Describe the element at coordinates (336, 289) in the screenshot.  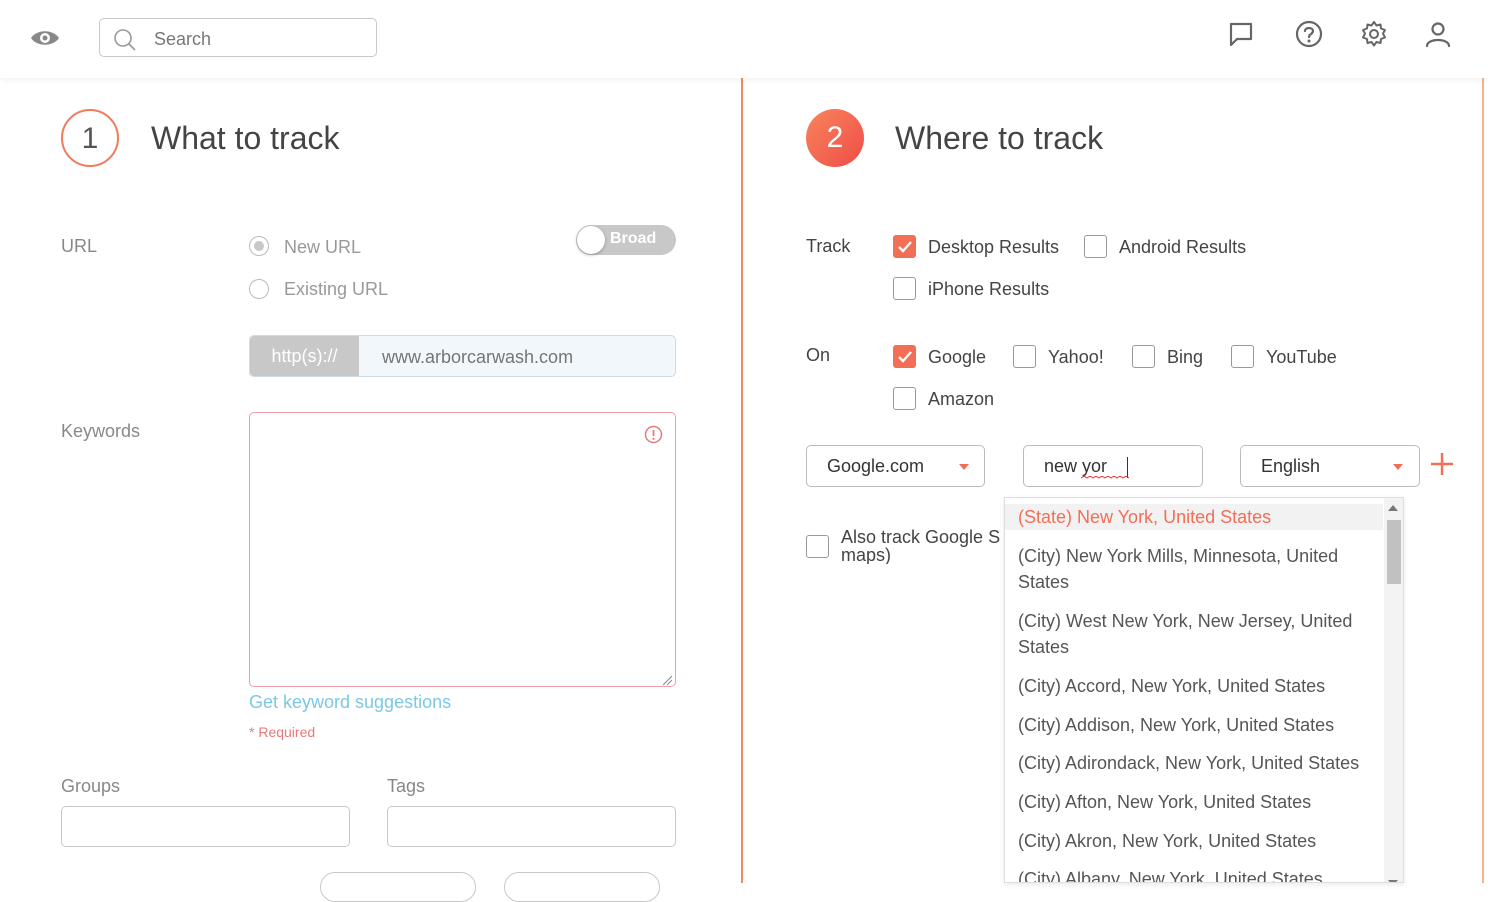
I see `existing-url-radio-label: Existing URL` at that location.